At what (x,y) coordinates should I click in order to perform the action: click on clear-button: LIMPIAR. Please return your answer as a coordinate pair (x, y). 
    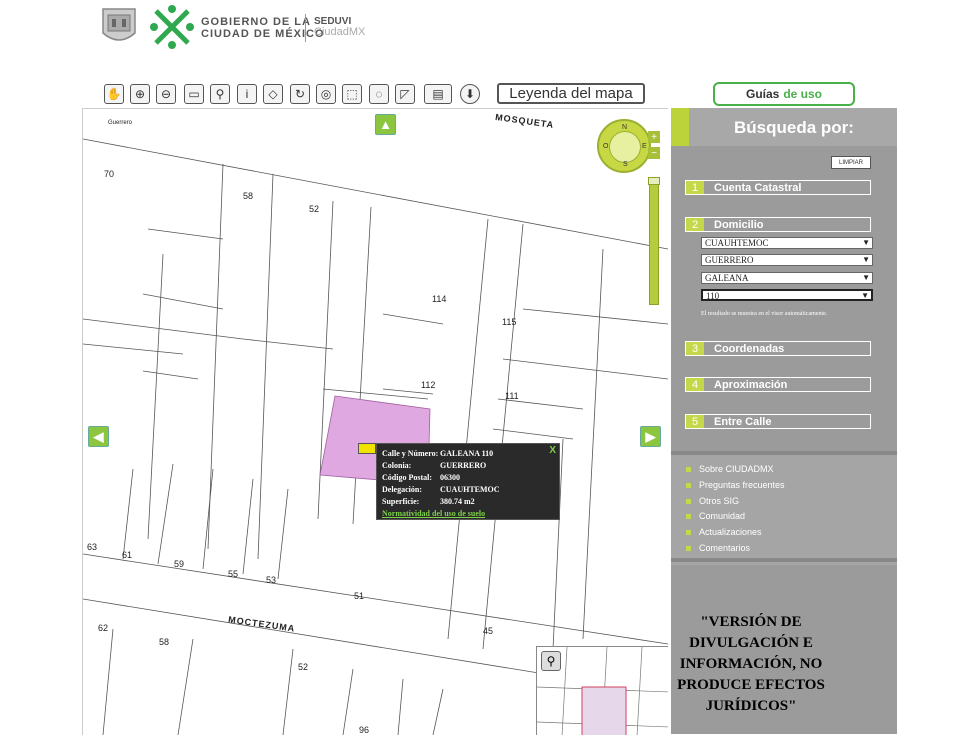
    Looking at the image, I should click on (851, 162).